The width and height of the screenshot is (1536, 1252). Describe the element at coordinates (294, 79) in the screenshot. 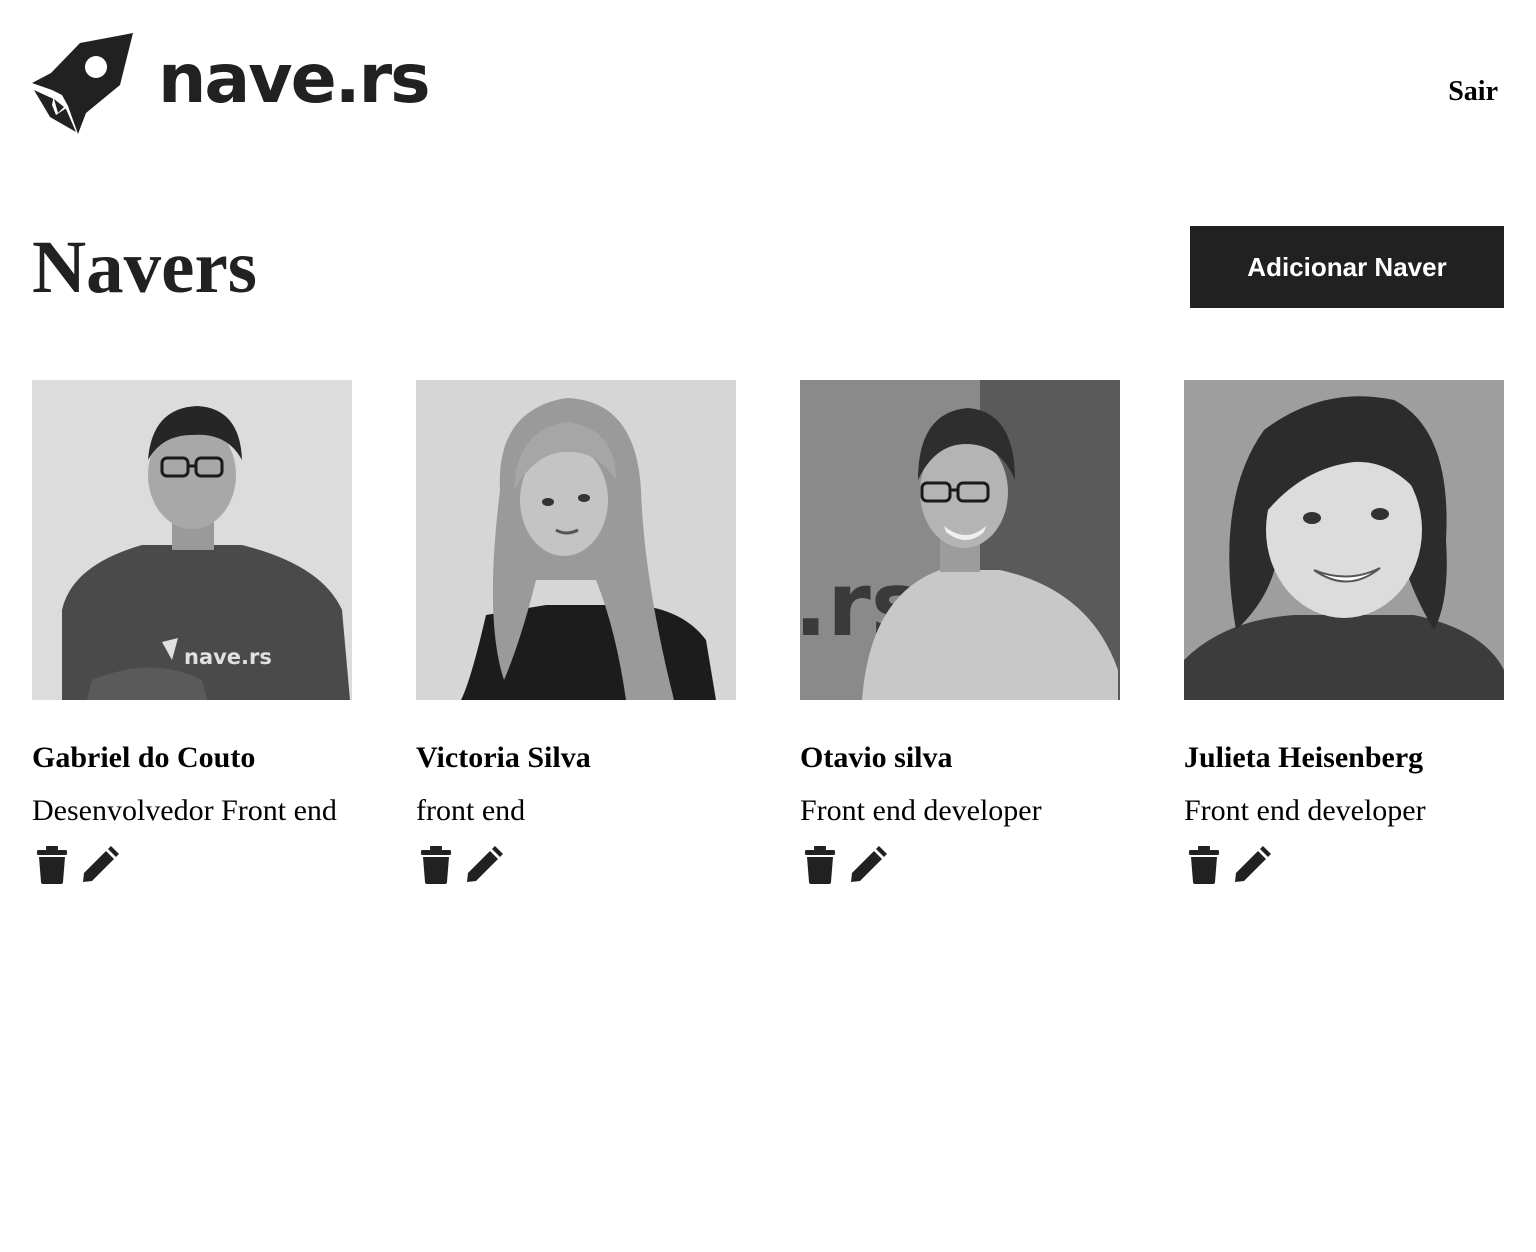

I see `brand-name: nave.rs` at that location.